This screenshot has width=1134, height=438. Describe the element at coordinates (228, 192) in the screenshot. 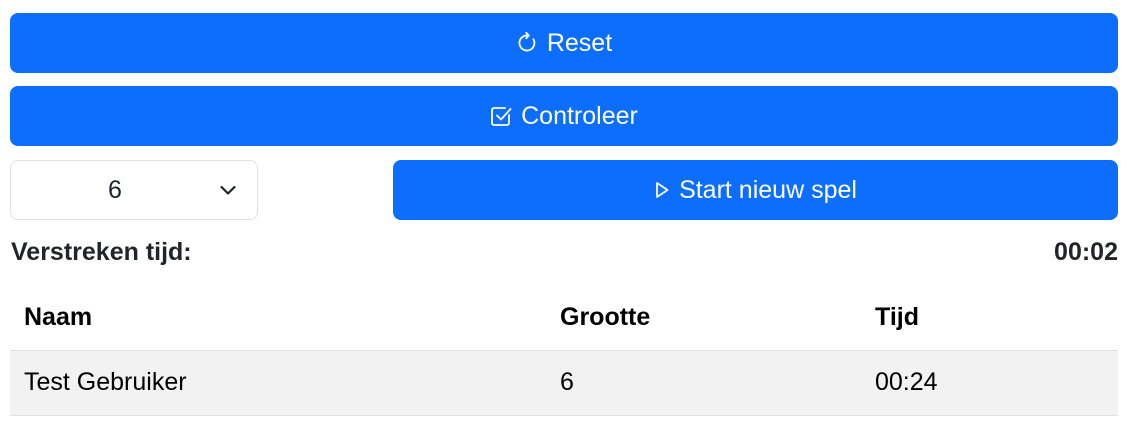

I see `chevron-down-icon` at that location.